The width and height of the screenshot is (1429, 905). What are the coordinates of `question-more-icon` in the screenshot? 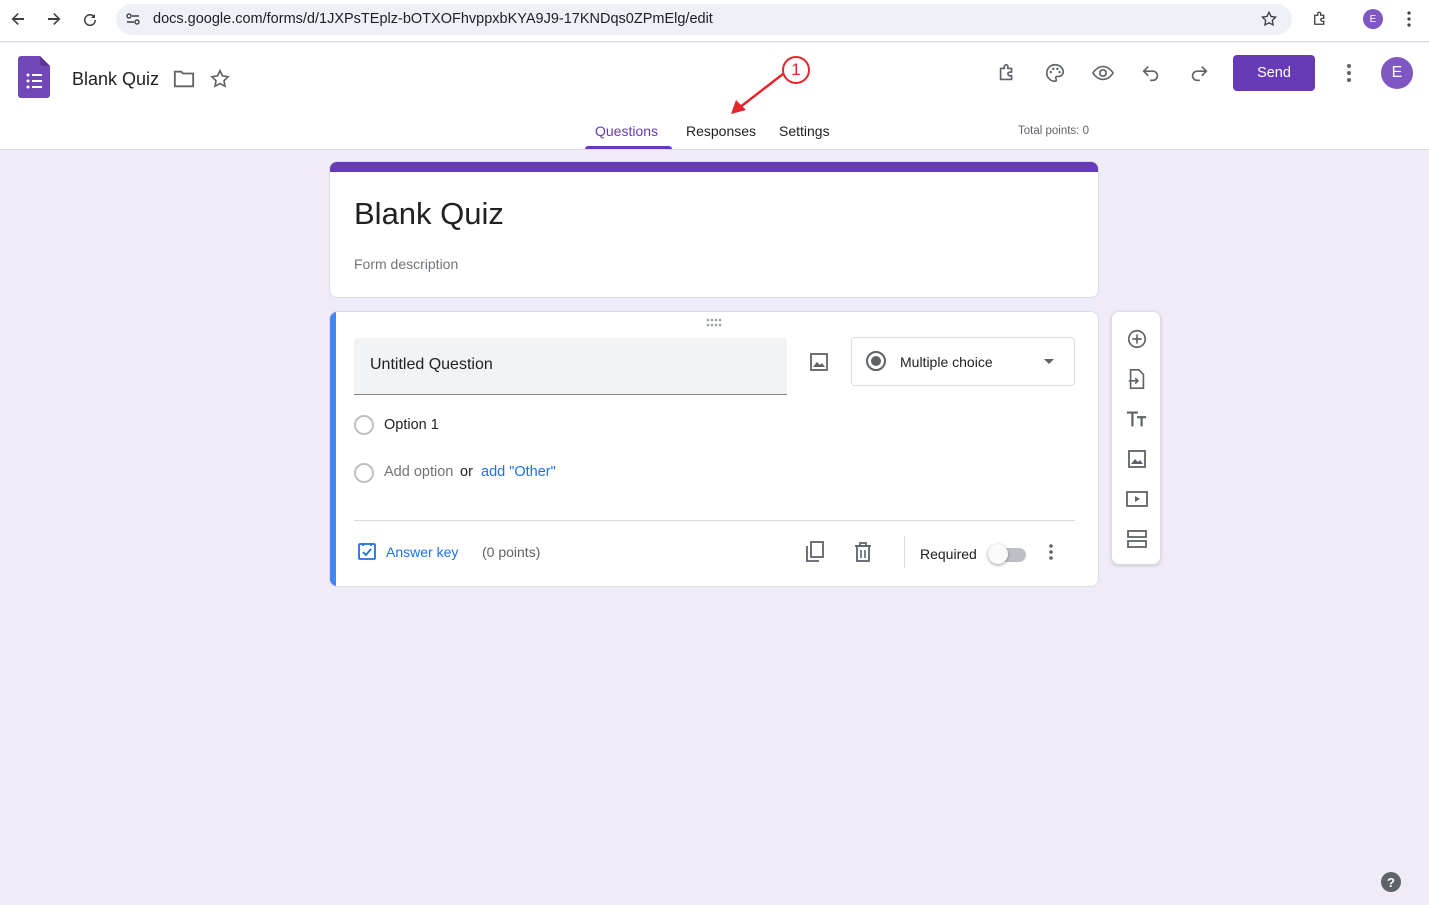 It's located at (1051, 552).